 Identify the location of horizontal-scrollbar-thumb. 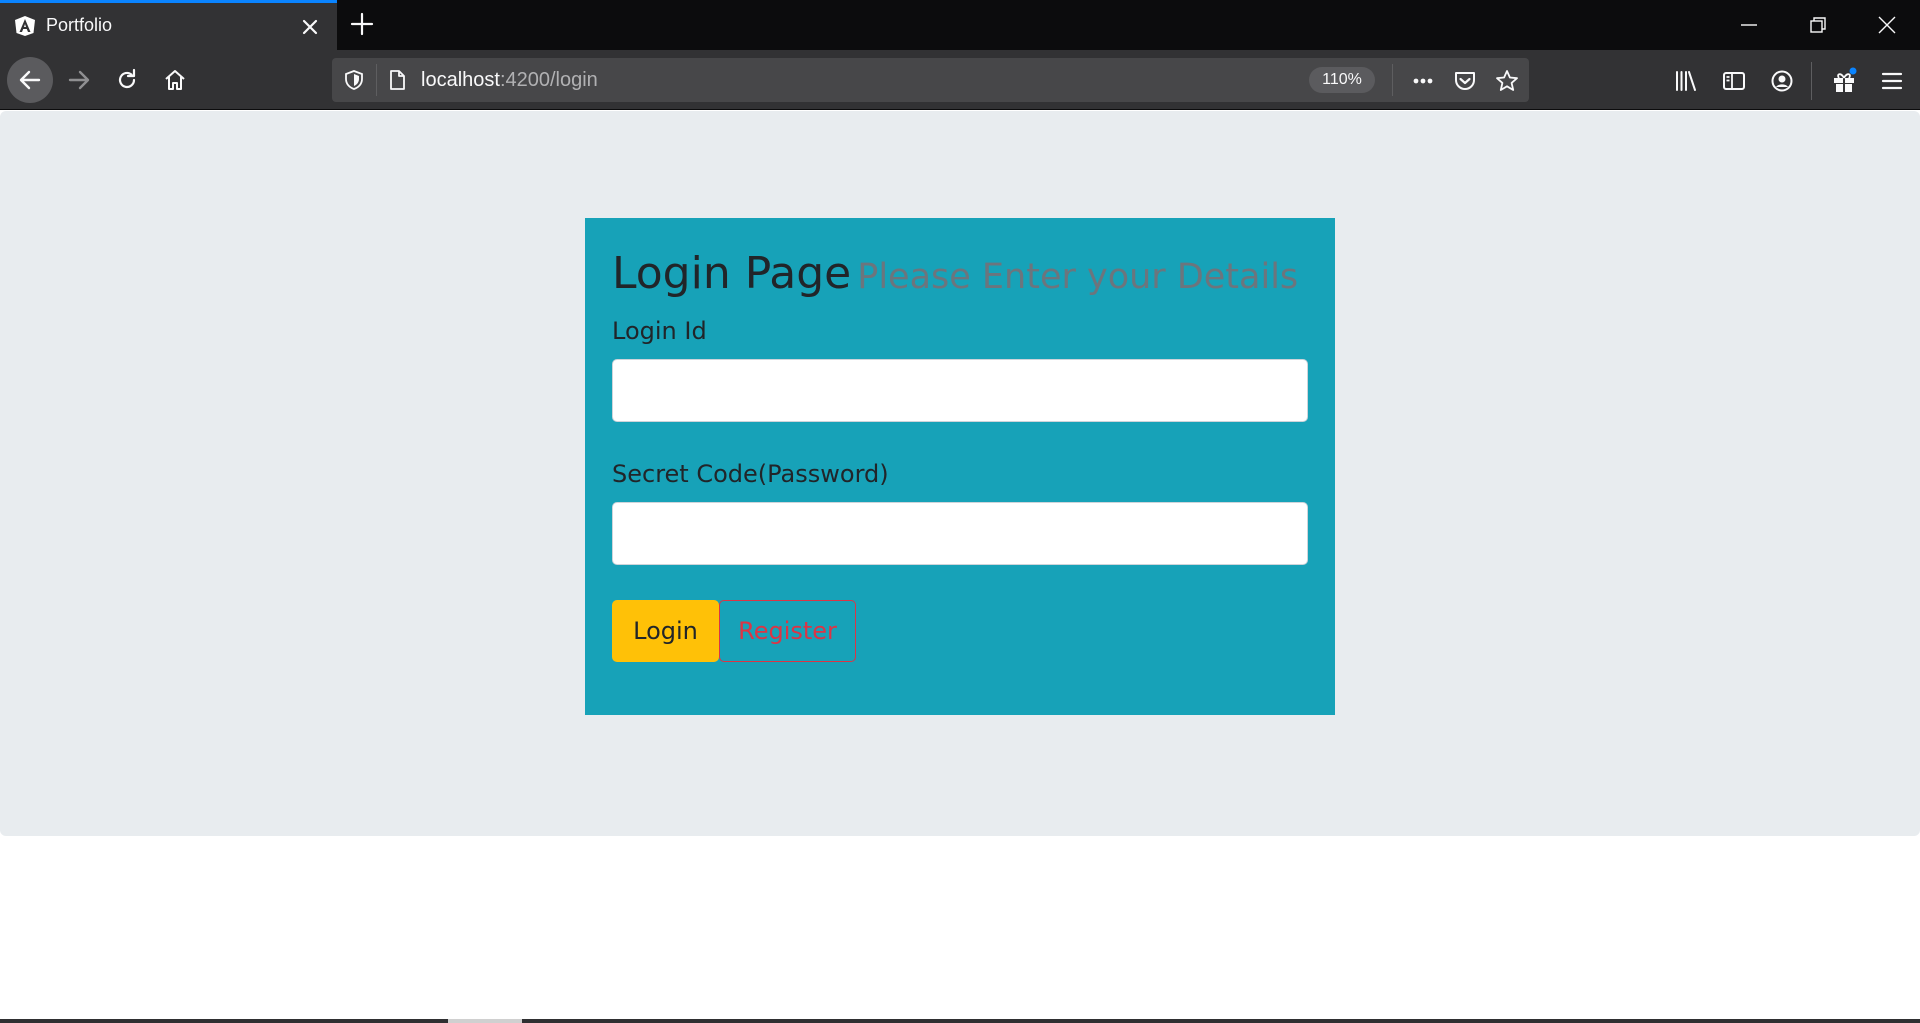
(485, 1021).